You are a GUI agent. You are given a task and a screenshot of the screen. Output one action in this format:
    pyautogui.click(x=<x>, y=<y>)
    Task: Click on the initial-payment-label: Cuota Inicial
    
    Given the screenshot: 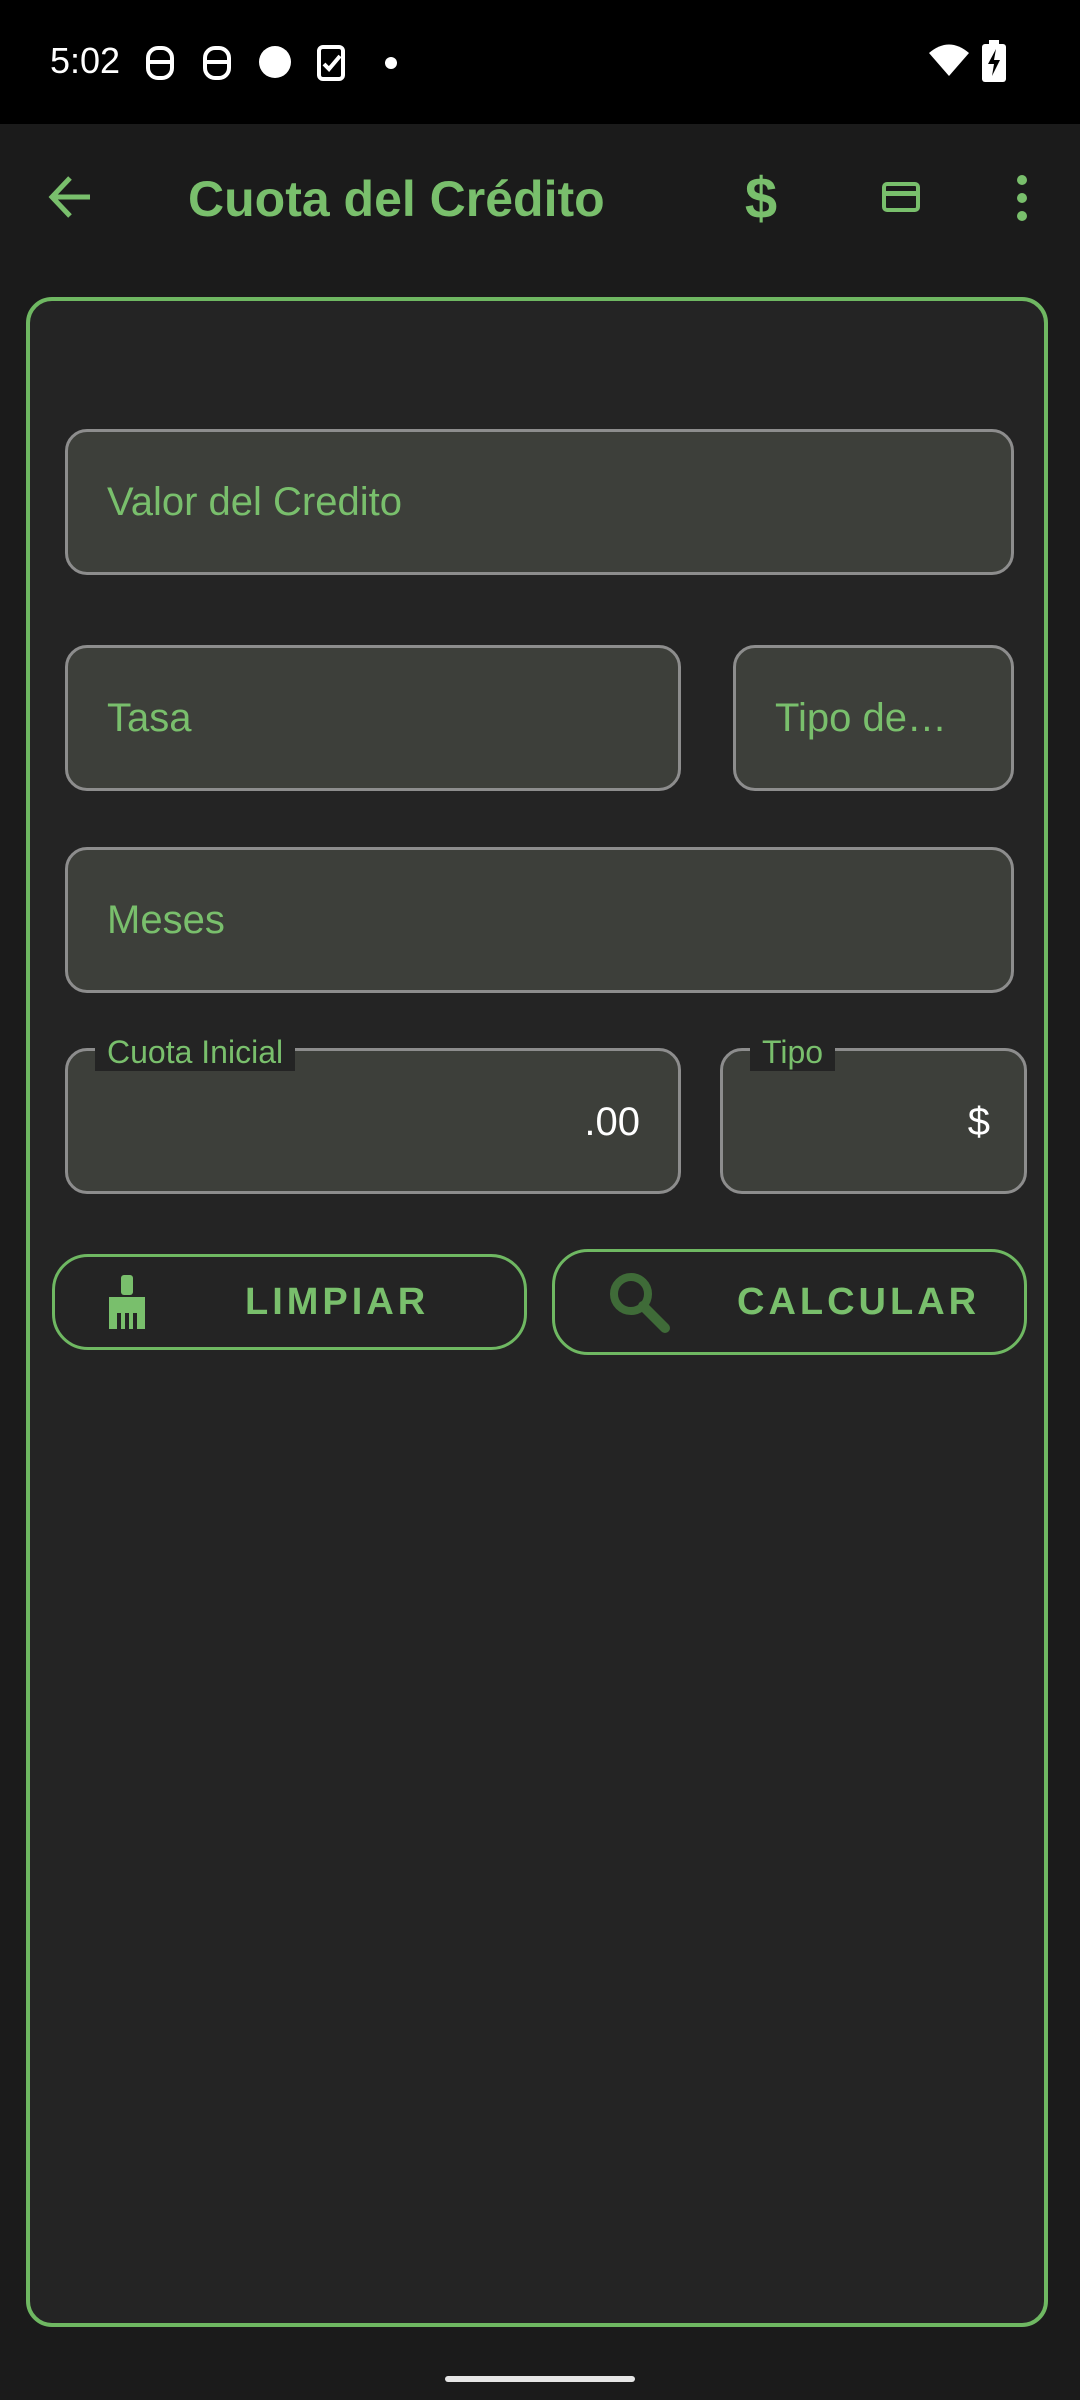 What is the action you would take?
    pyautogui.click(x=195, y=1052)
    